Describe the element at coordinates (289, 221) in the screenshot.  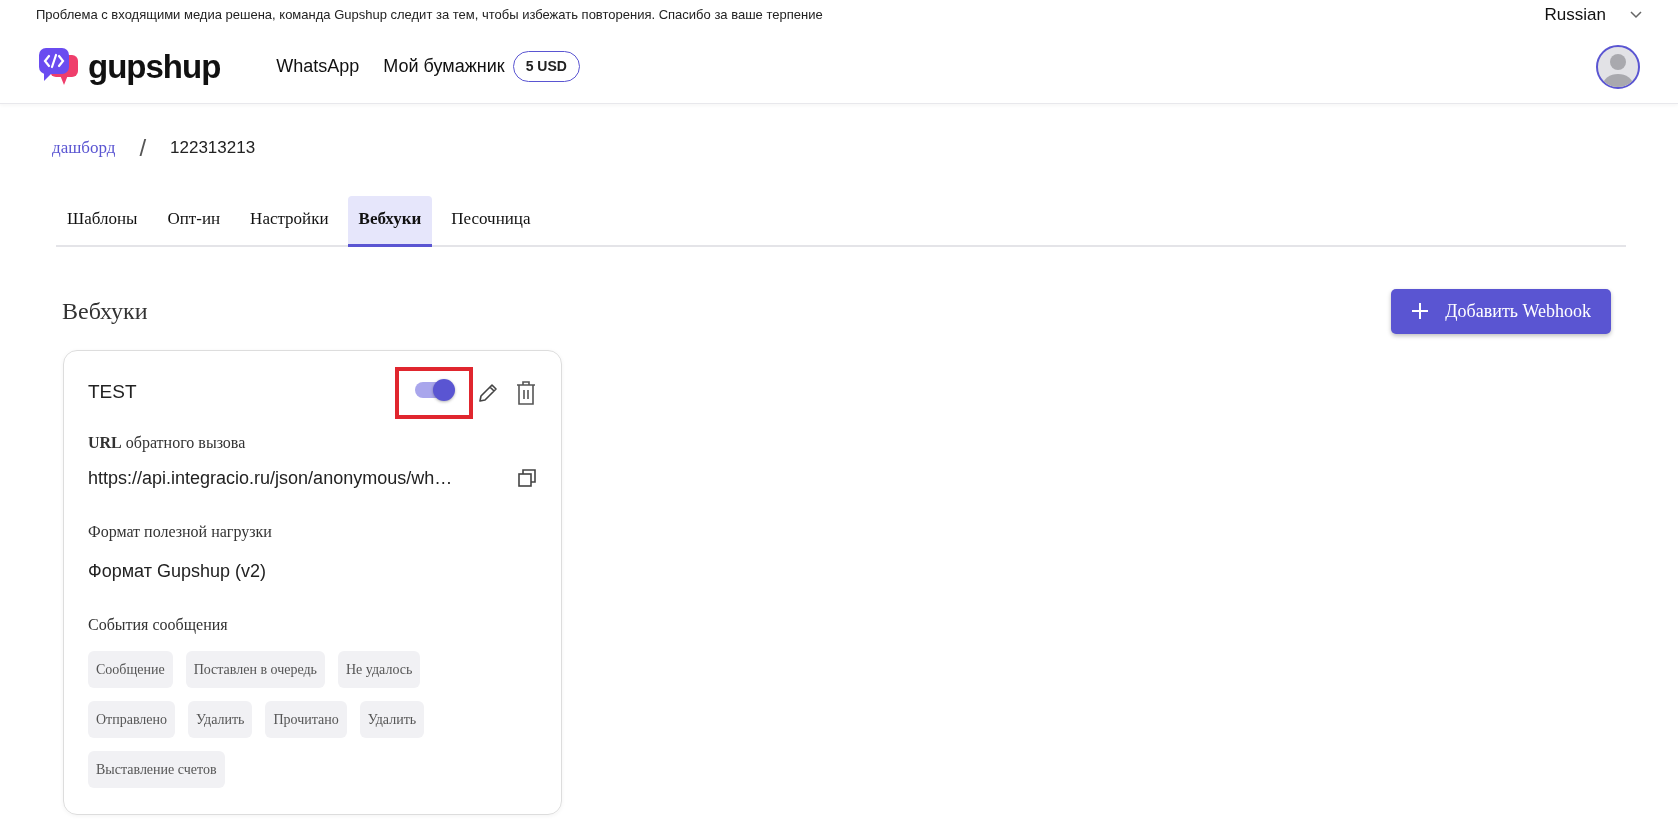
I see `tab: Настройки` at that location.